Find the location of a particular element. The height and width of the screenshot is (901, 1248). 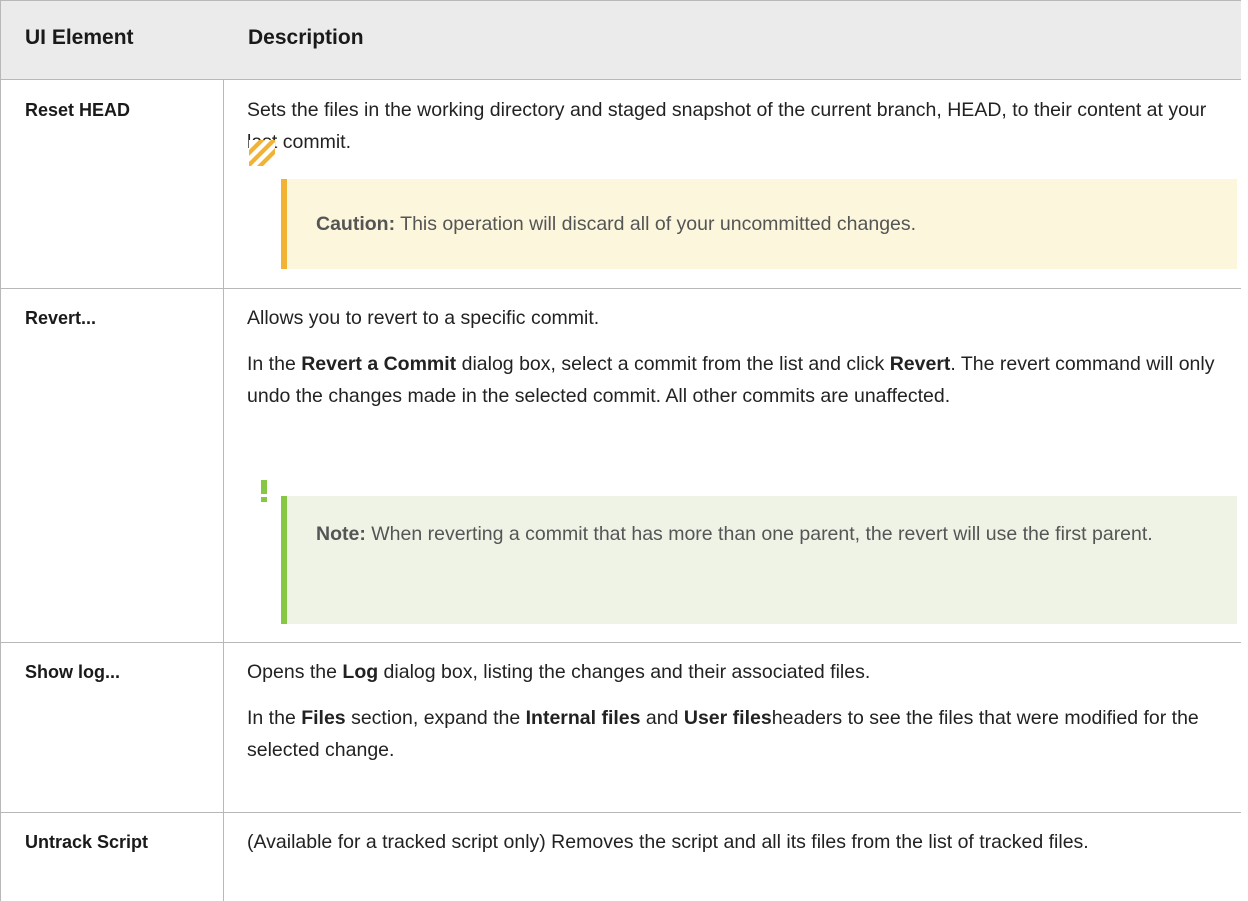

bold-term: Revert a Commit is located at coordinates (379, 364).